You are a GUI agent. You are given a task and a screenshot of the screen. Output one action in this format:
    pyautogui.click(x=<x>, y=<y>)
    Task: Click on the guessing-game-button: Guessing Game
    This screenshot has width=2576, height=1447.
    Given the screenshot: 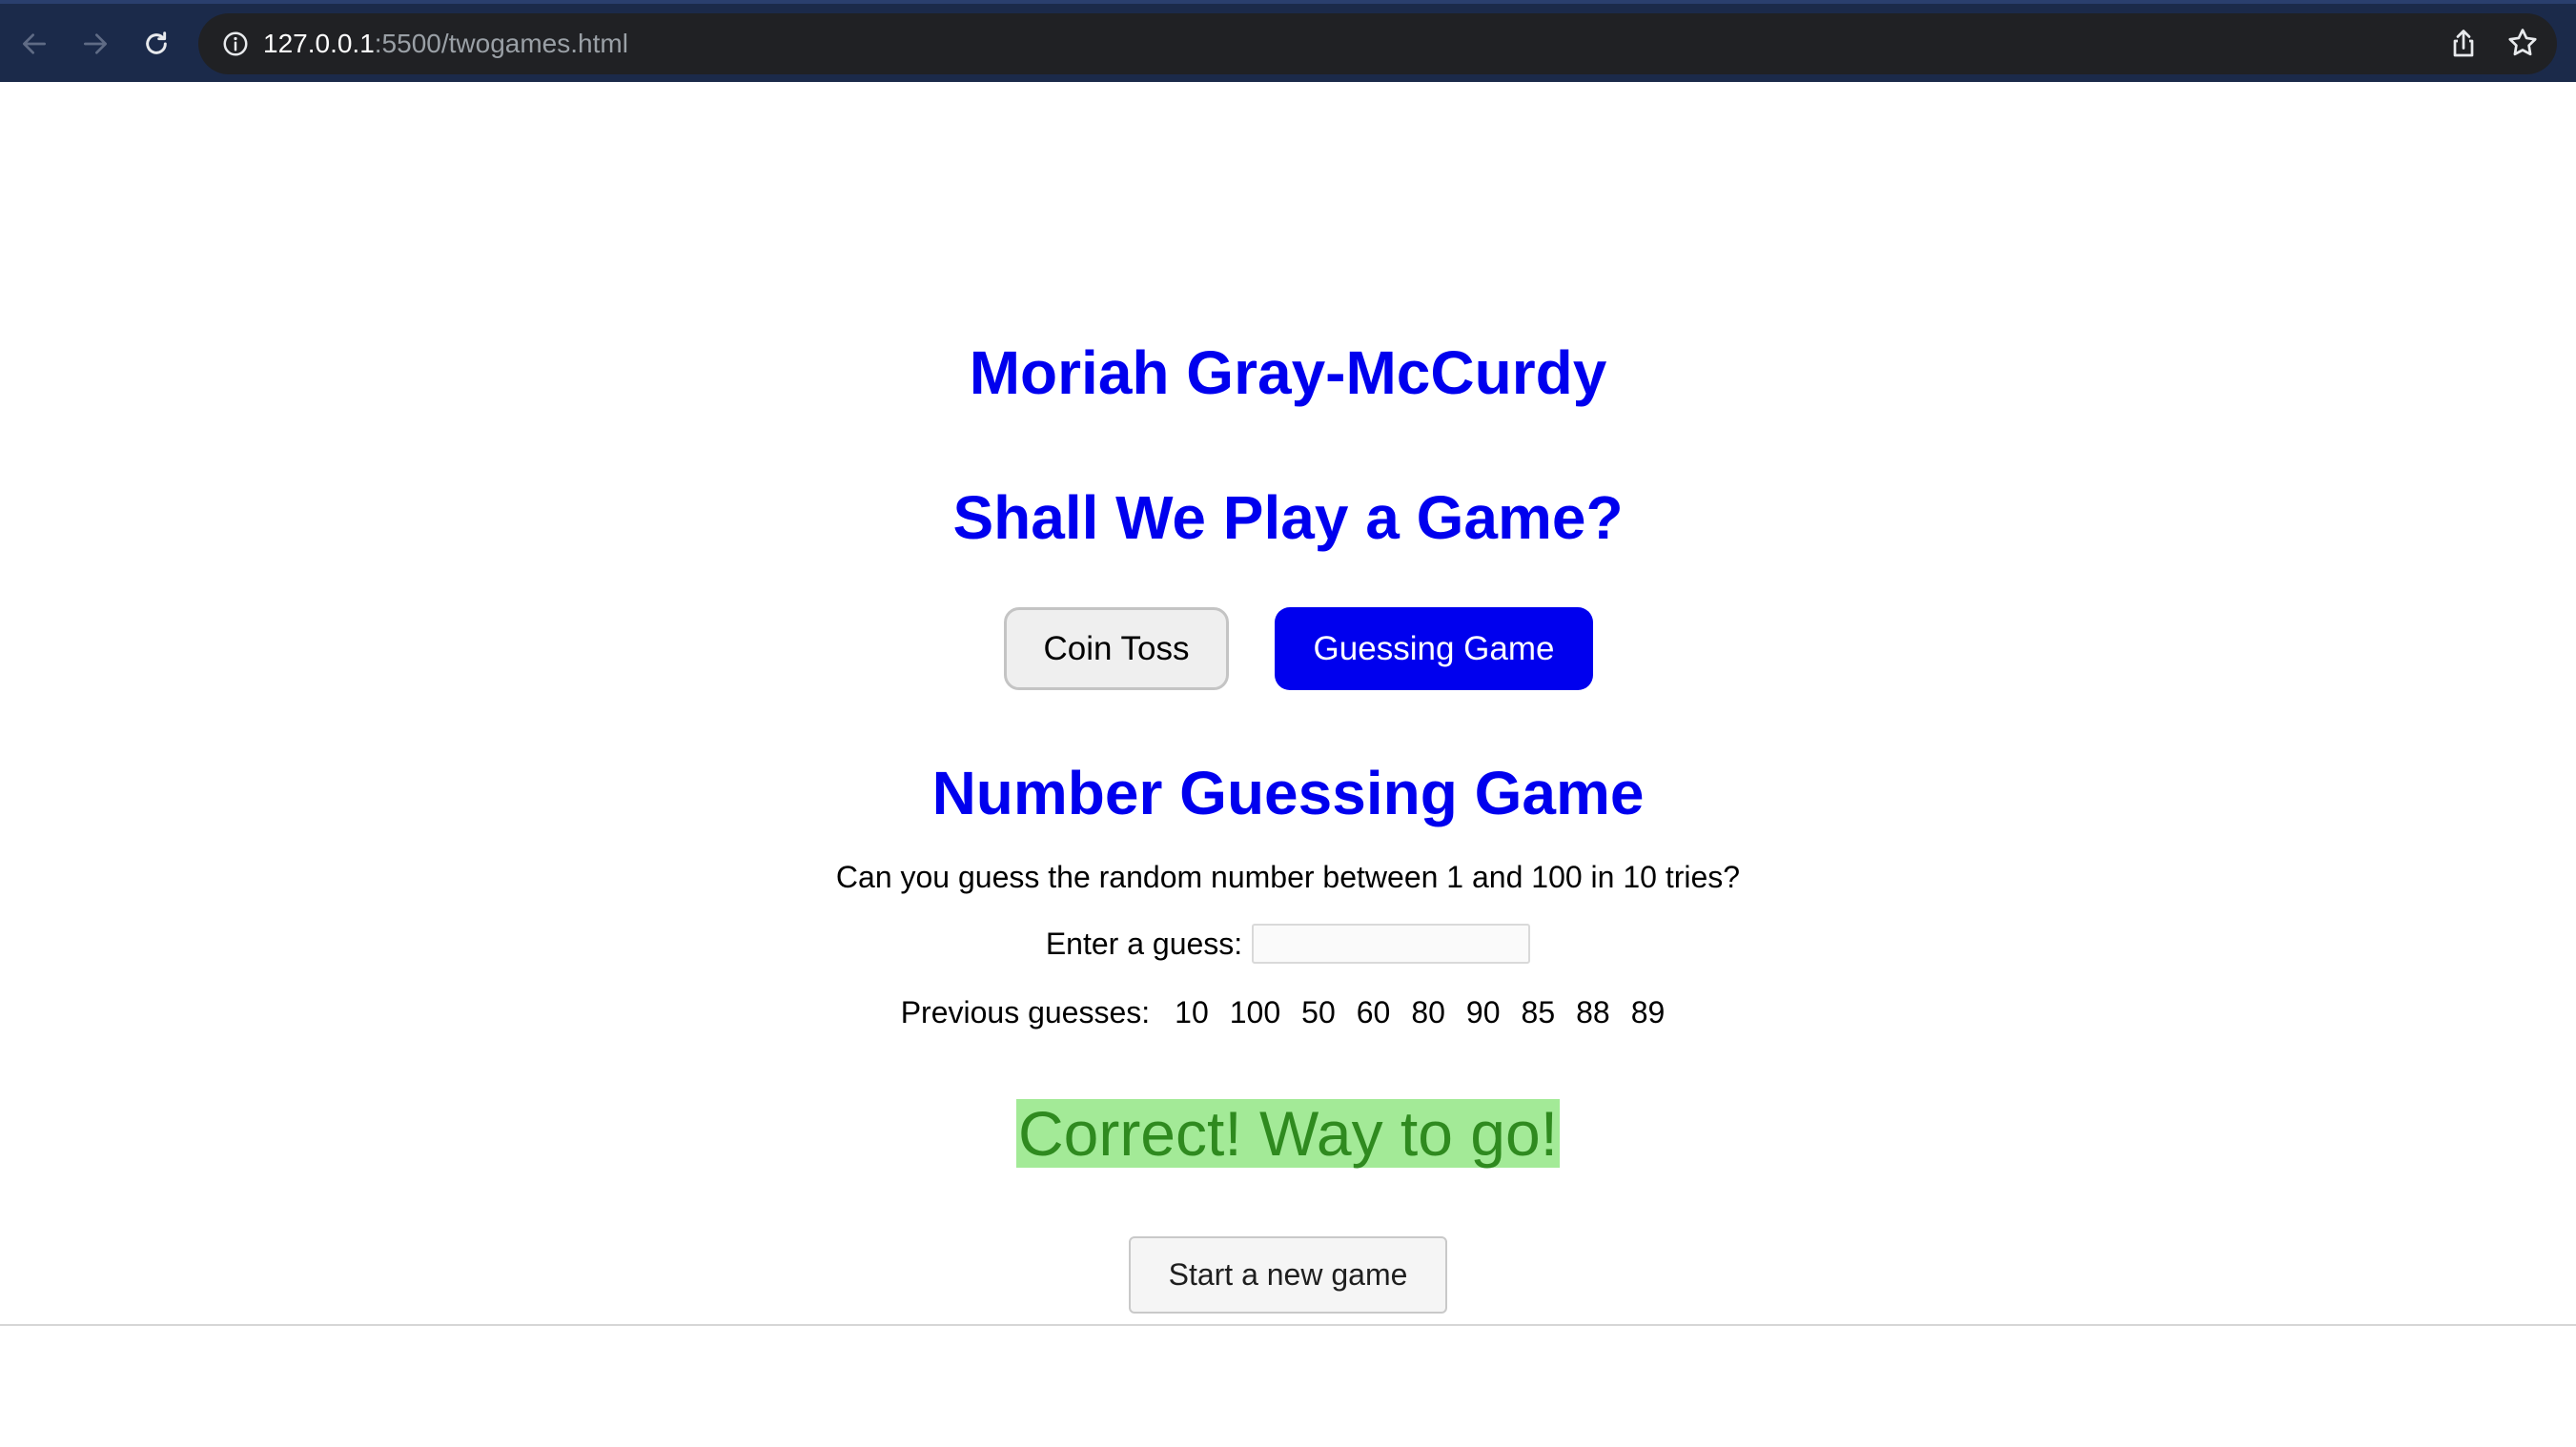 What is the action you would take?
    pyautogui.click(x=1434, y=648)
    